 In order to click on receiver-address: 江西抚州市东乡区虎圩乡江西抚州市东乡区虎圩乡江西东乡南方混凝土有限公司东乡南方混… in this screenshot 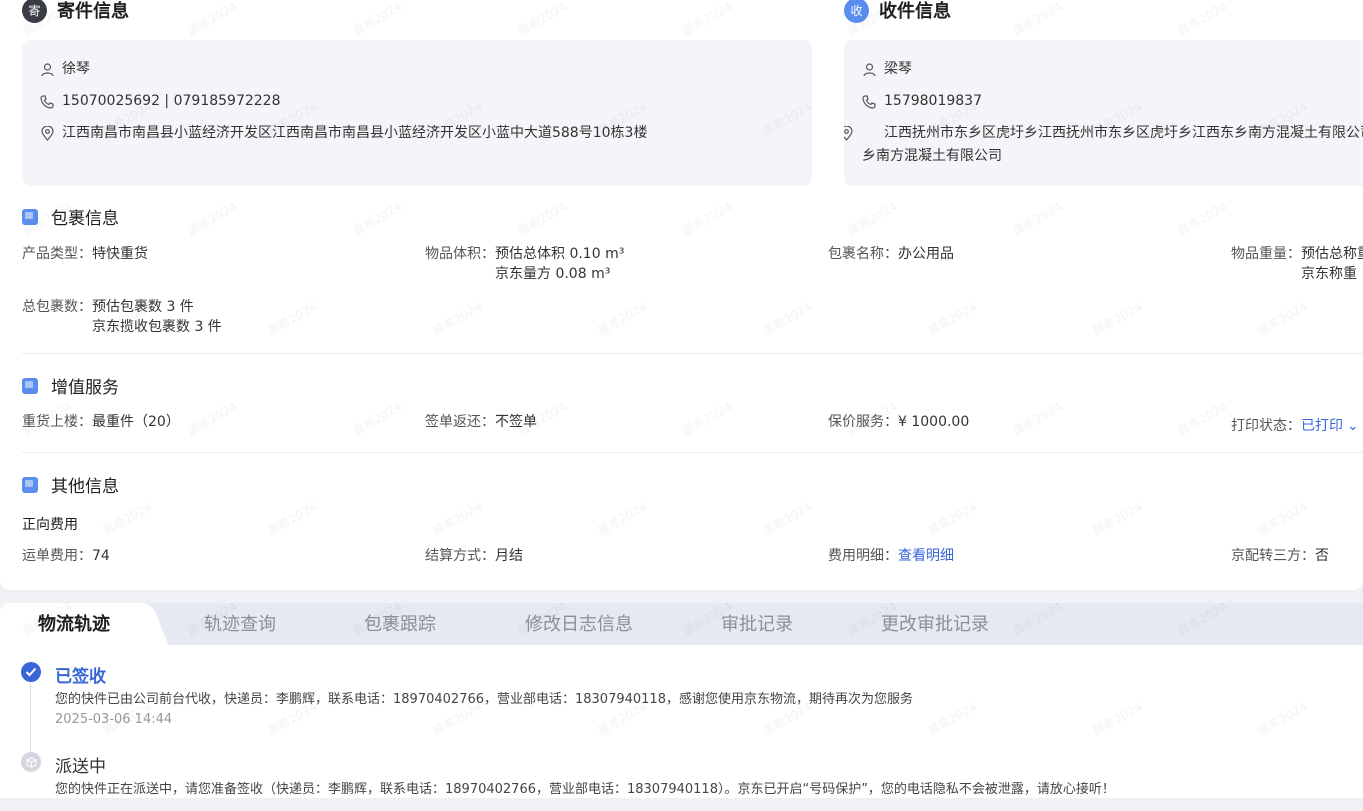, I will do `click(1112, 144)`.